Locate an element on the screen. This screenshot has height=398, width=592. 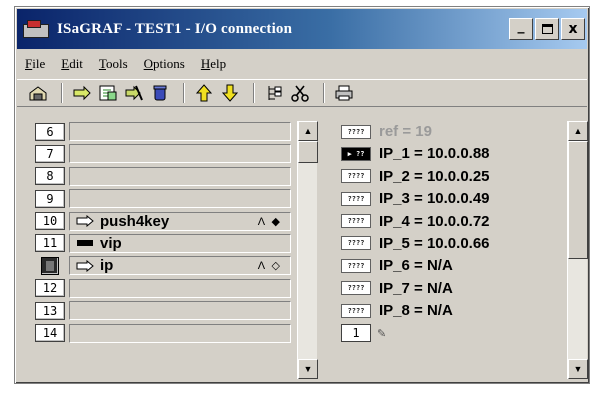
connect-icon is located at coordinates (82, 93).